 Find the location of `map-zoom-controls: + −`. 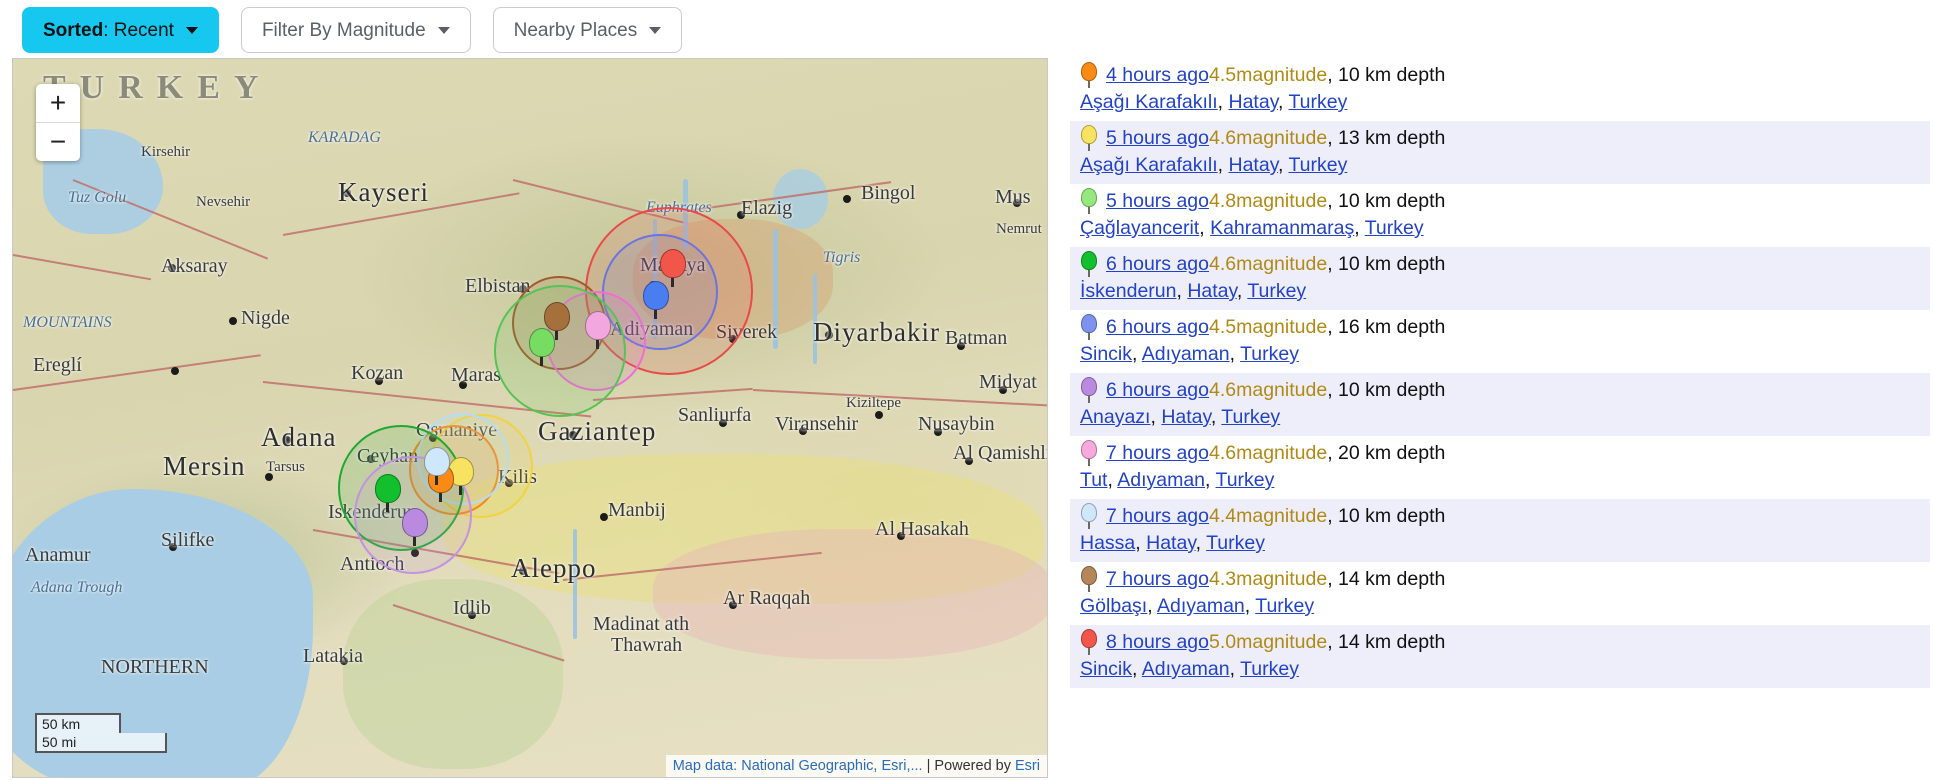

map-zoom-controls: + − is located at coordinates (58, 122).